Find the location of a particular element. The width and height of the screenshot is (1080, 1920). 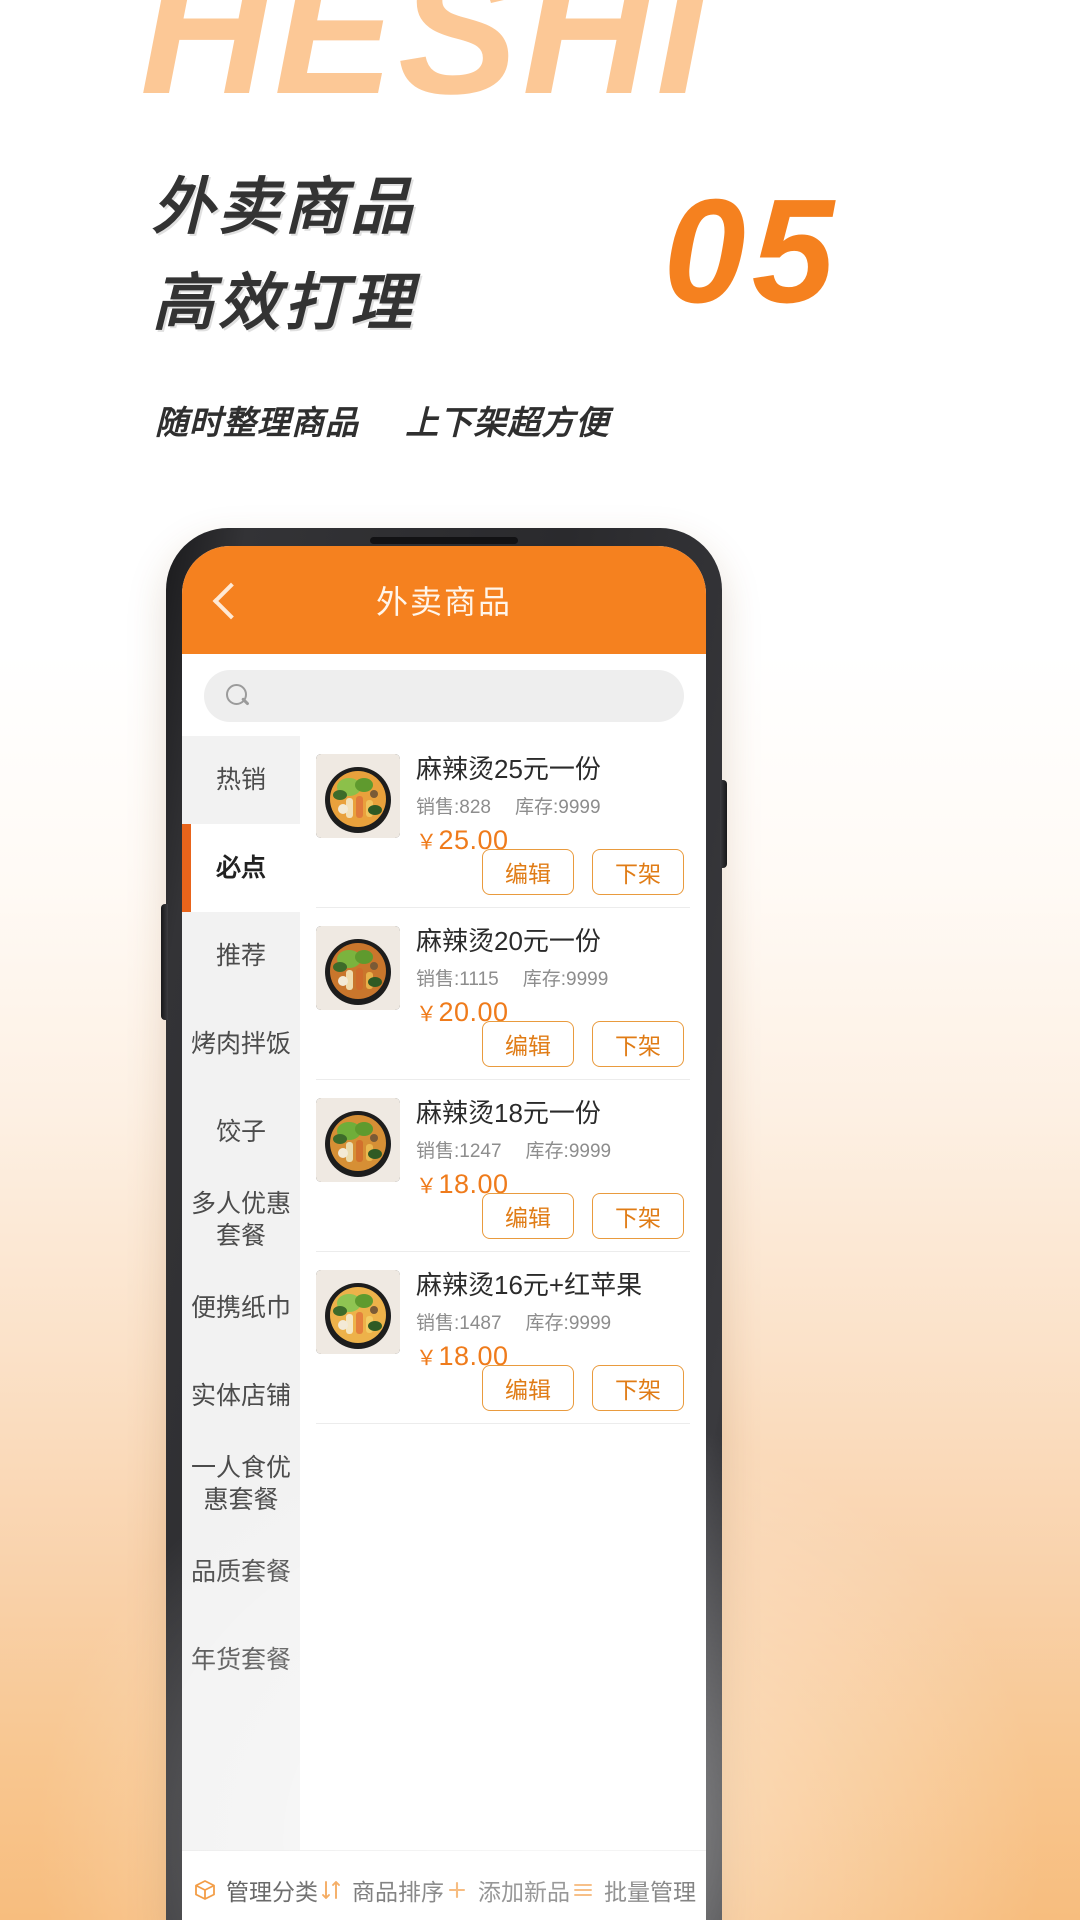

product-info: 麻辣烫16元+红苹果 销售:1487 库存:9999 ￥18.00 is located at coordinates (553, 1321).